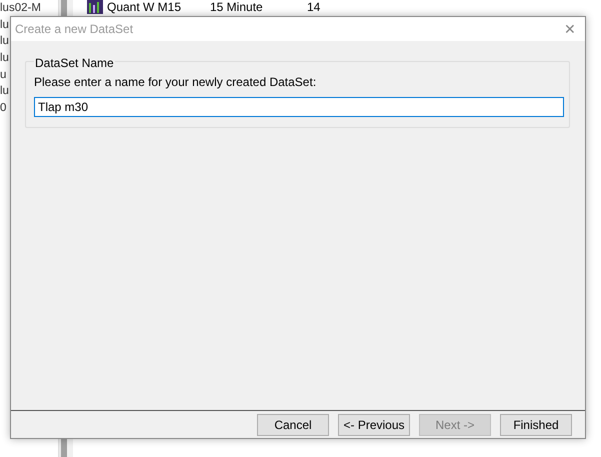  What do you see at coordinates (74, 29) in the screenshot?
I see `window-title: Create a new DataSet` at bounding box center [74, 29].